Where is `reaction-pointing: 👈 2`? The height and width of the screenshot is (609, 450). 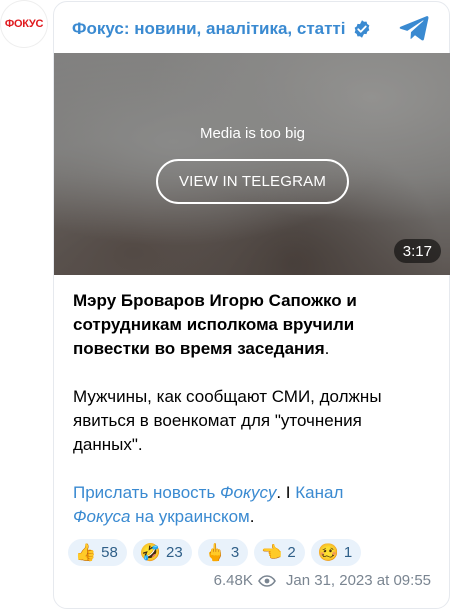
reaction-pointing: 👈 2 is located at coordinates (279, 552).